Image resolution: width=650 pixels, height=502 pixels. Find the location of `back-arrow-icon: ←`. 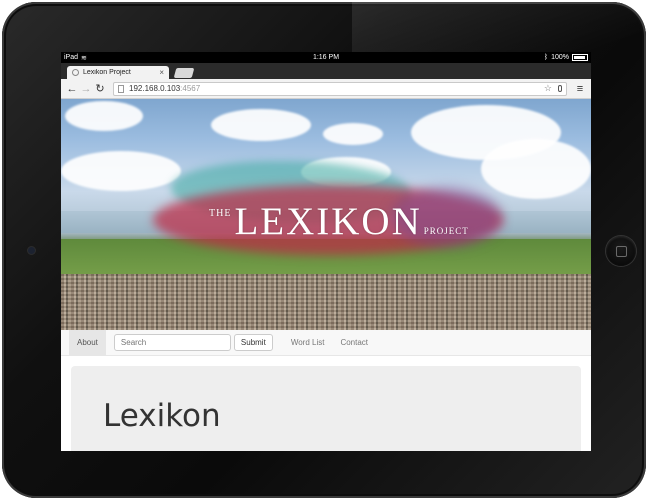

back-arrow-icon: ← is located at coordinates (72, 89).